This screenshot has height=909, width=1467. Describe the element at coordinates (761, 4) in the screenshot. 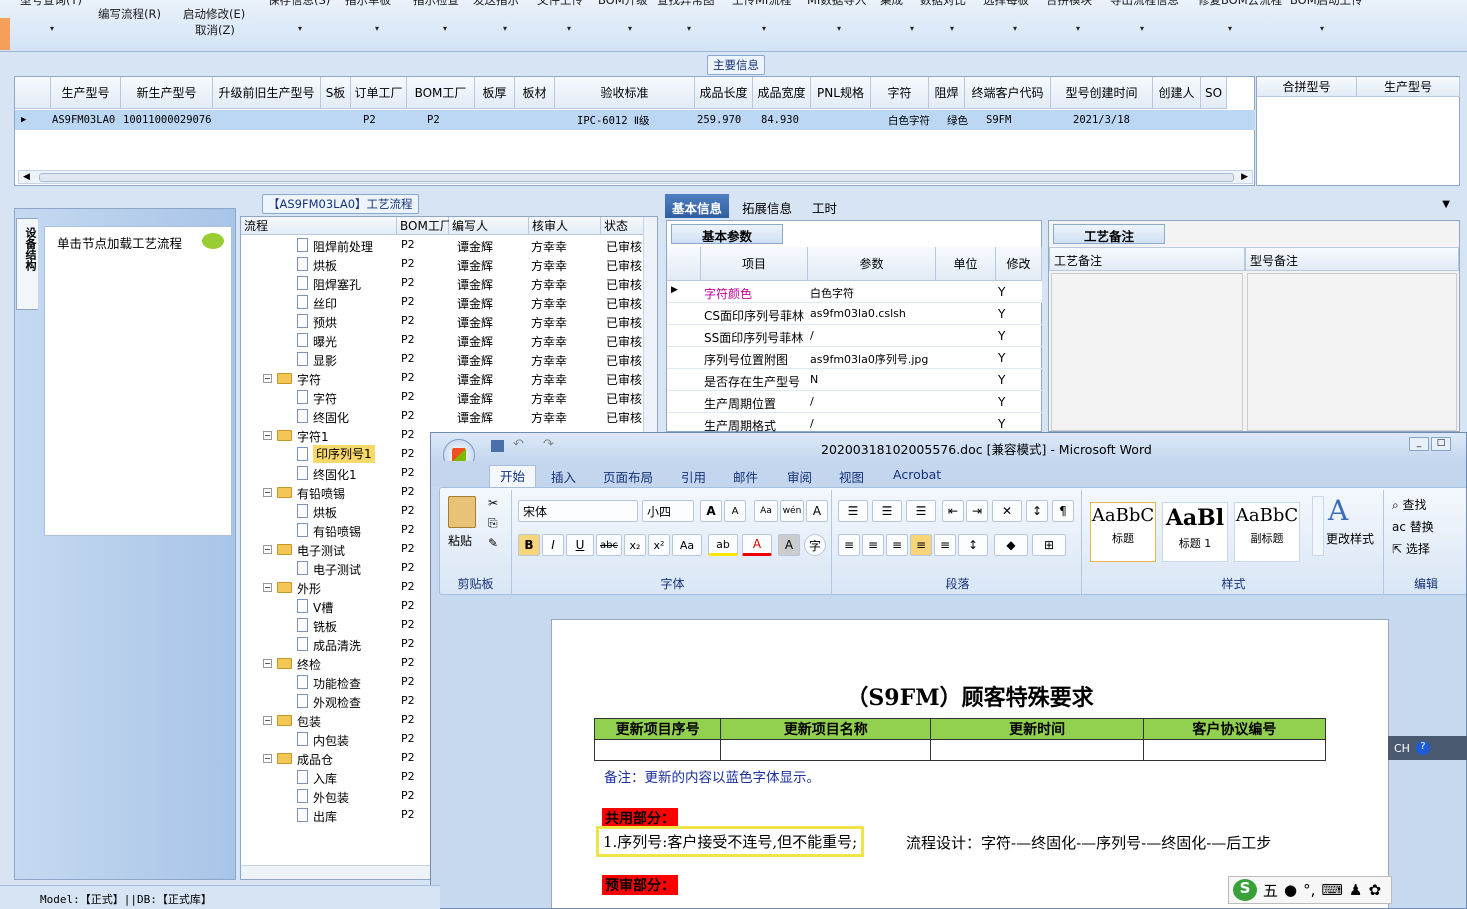

I see `toolbar-button: 上传MI流程` at that location.